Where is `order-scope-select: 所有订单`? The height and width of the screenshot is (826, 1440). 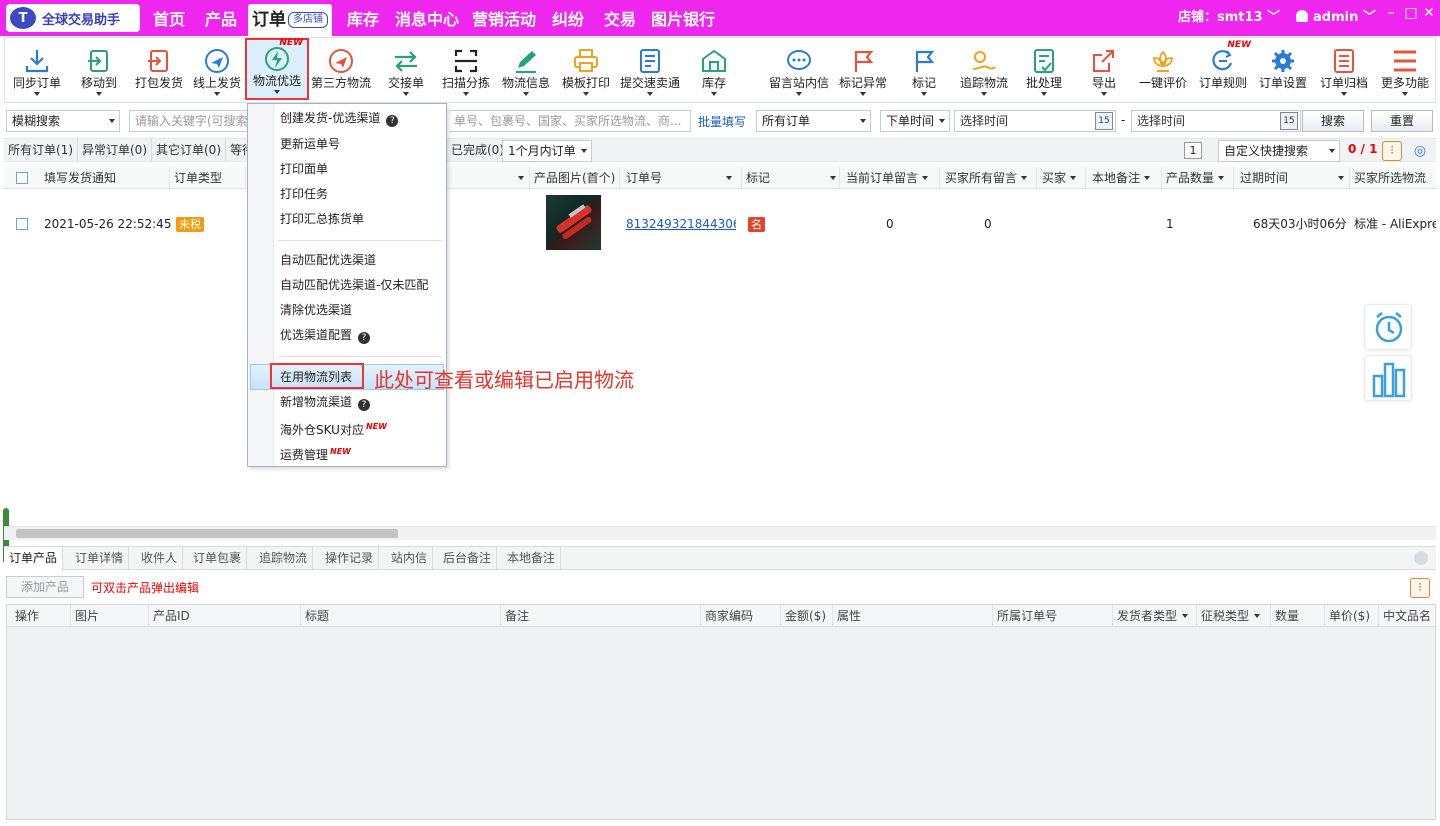 order-scope-select: 所有订单 is located at coordinates (813, 121).